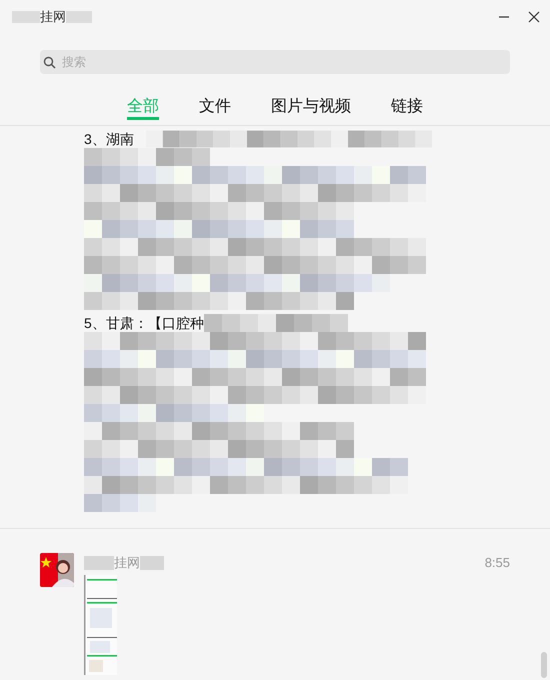  Describe the element at coordinates (311, 108) in the screenshot. I see `tab: 图片与视频` at that location.